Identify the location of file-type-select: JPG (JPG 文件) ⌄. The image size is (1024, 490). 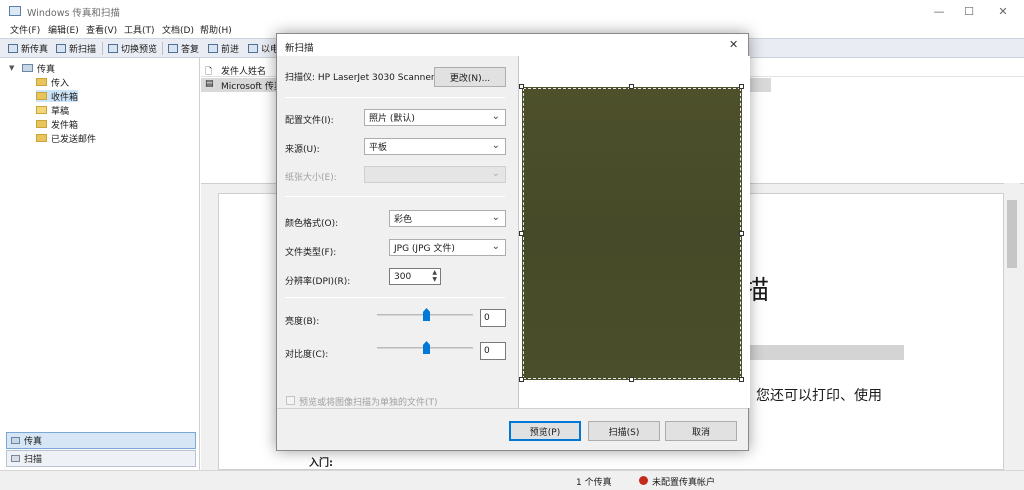
(447, 247).